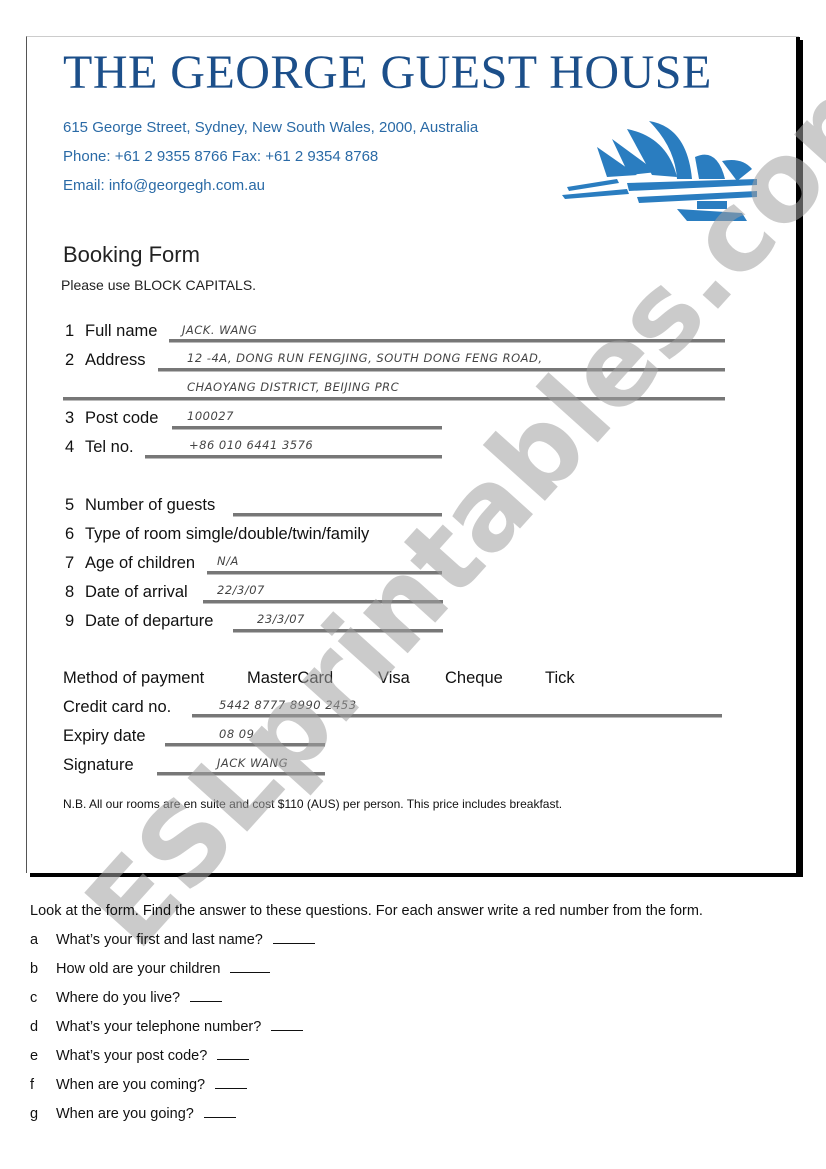 Image resolution: width=826 pixels, height=1169 pixels. What do you see at coordinates (241, 590) in the screenshot?
I see `arrival-date-value: 22/3/07` at bounding box center [241, 590].